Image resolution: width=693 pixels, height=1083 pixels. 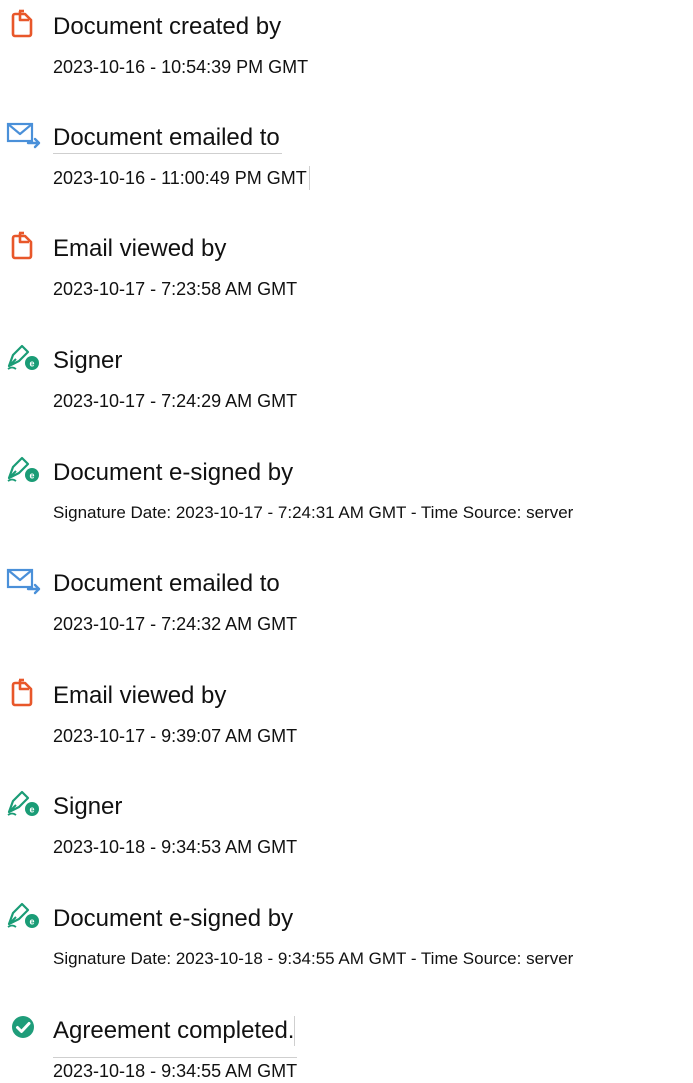 I want to click on event-title: Agreement completed., so click(x=174, y=1031).